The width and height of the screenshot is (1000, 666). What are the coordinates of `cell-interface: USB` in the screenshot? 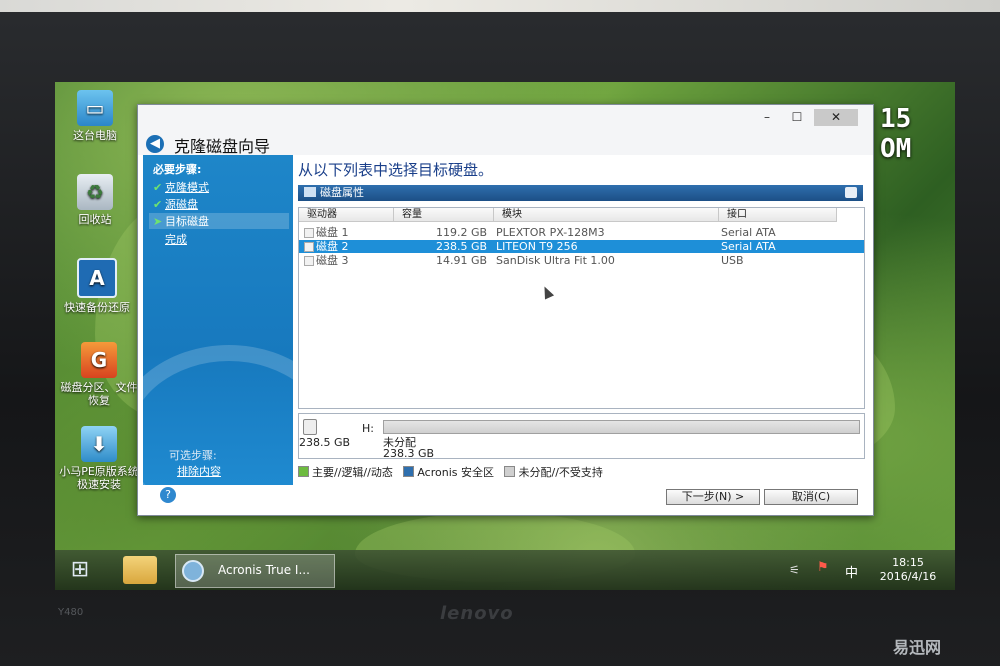 It's located at (732, 260).